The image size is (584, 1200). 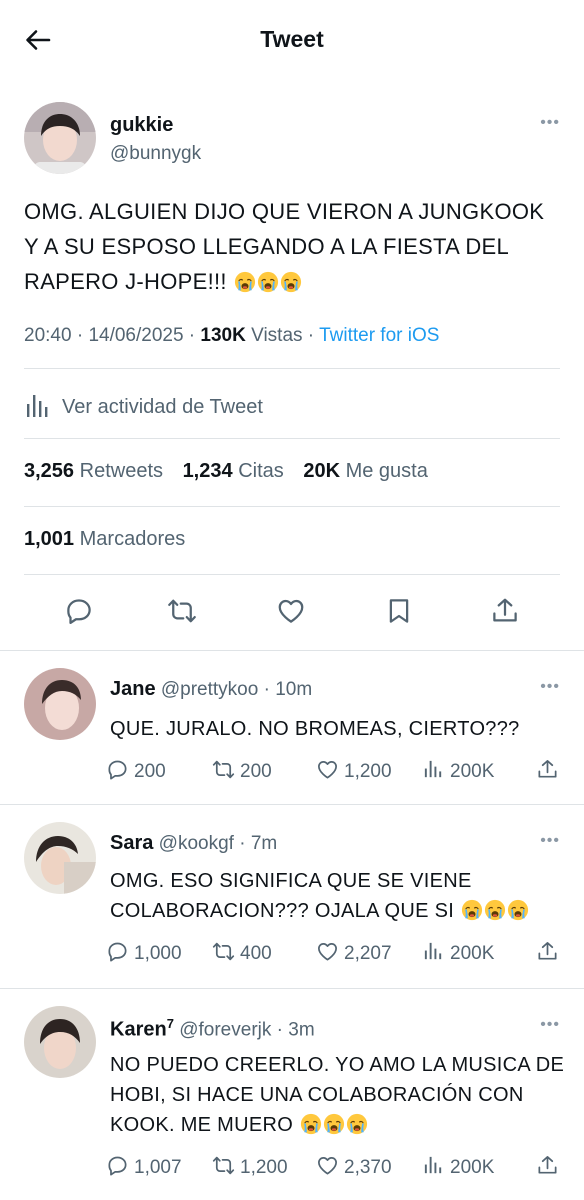 I want to click on reply-author-handle: @prettykoo, so click(x=209, y=689).